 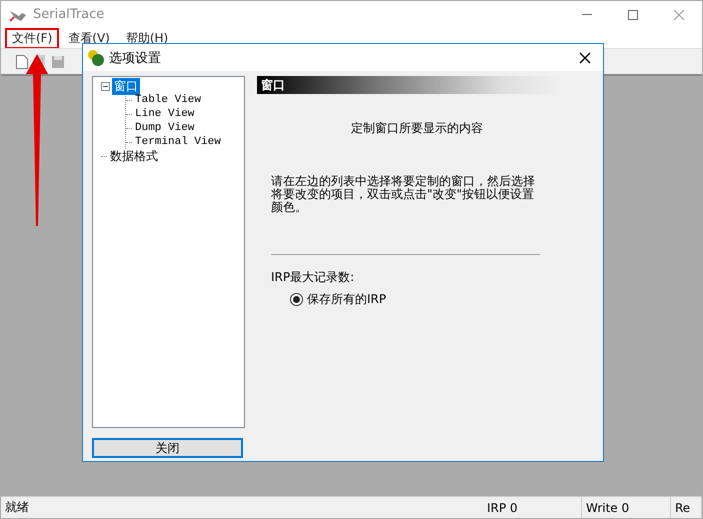 What do you see at coordinates (69, 14) in the screenshot?
I see `window-title: SerialTrace` at bounding box center [69, 14].